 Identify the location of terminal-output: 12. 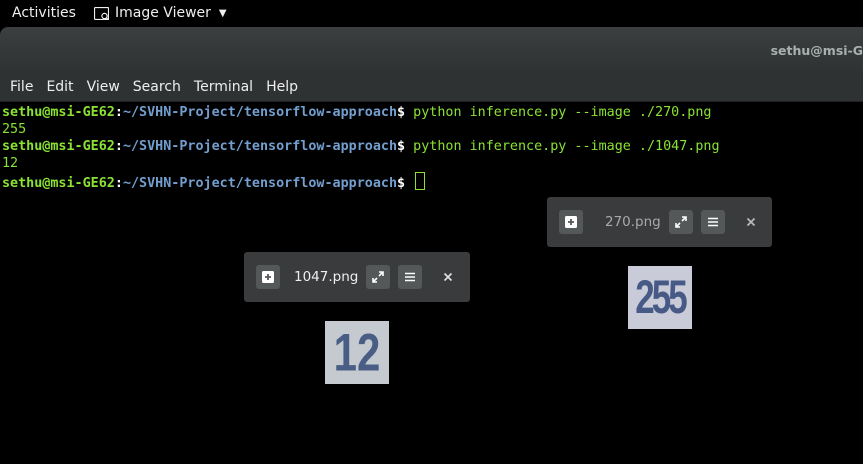
(10, 163).